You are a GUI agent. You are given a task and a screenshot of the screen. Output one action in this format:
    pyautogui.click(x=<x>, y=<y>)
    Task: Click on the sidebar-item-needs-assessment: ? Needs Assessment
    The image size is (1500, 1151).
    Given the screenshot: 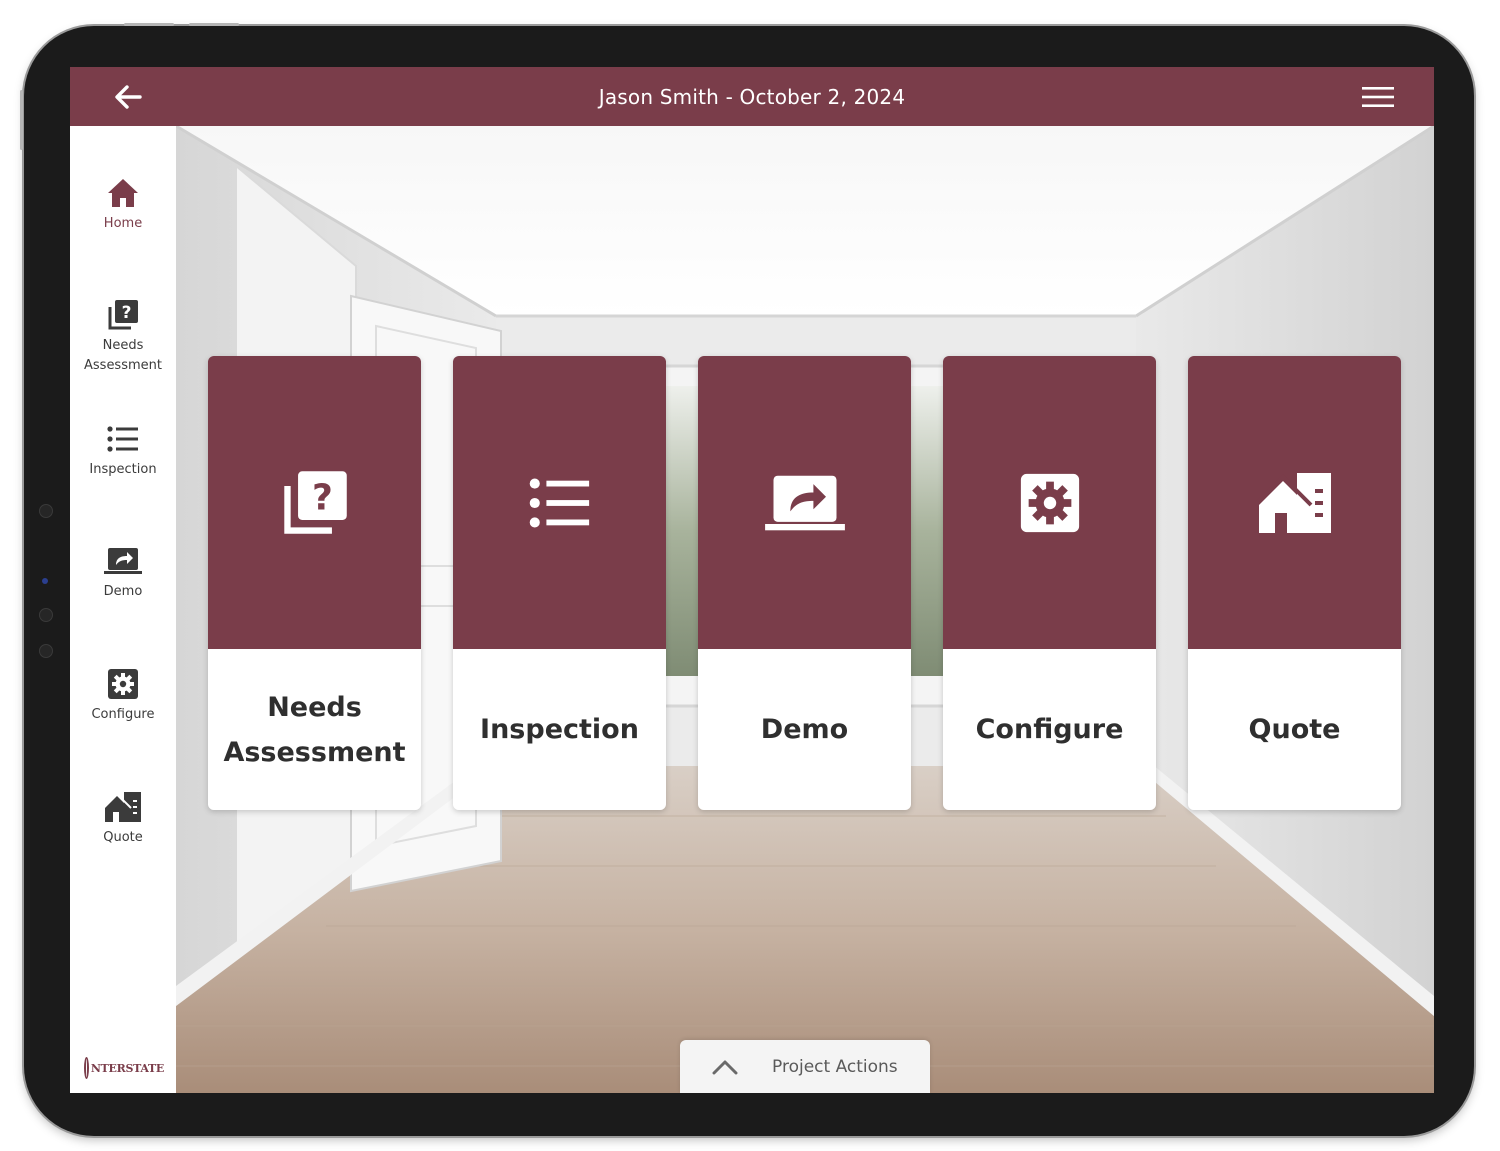 What is the action you would take?
    pyautogui.click(x=123, y=337)
    